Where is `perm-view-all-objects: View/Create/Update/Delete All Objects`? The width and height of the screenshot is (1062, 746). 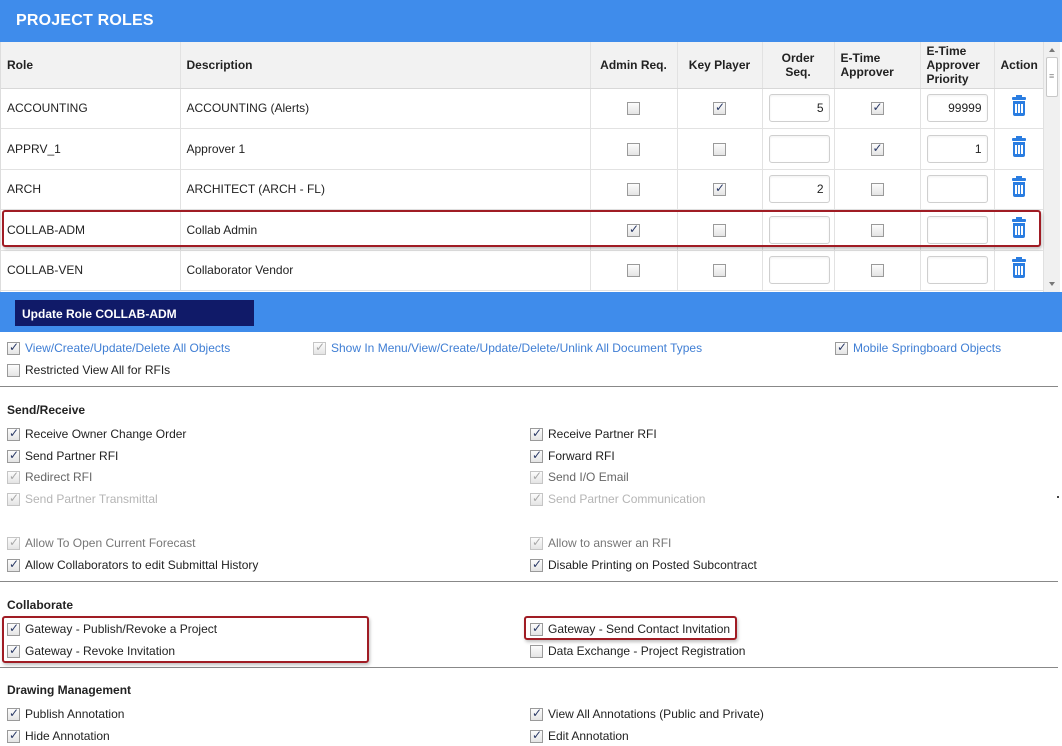 perm-view-all-objects: View/Create/Update/Delete All Objects is located at coordinates (118, 347).